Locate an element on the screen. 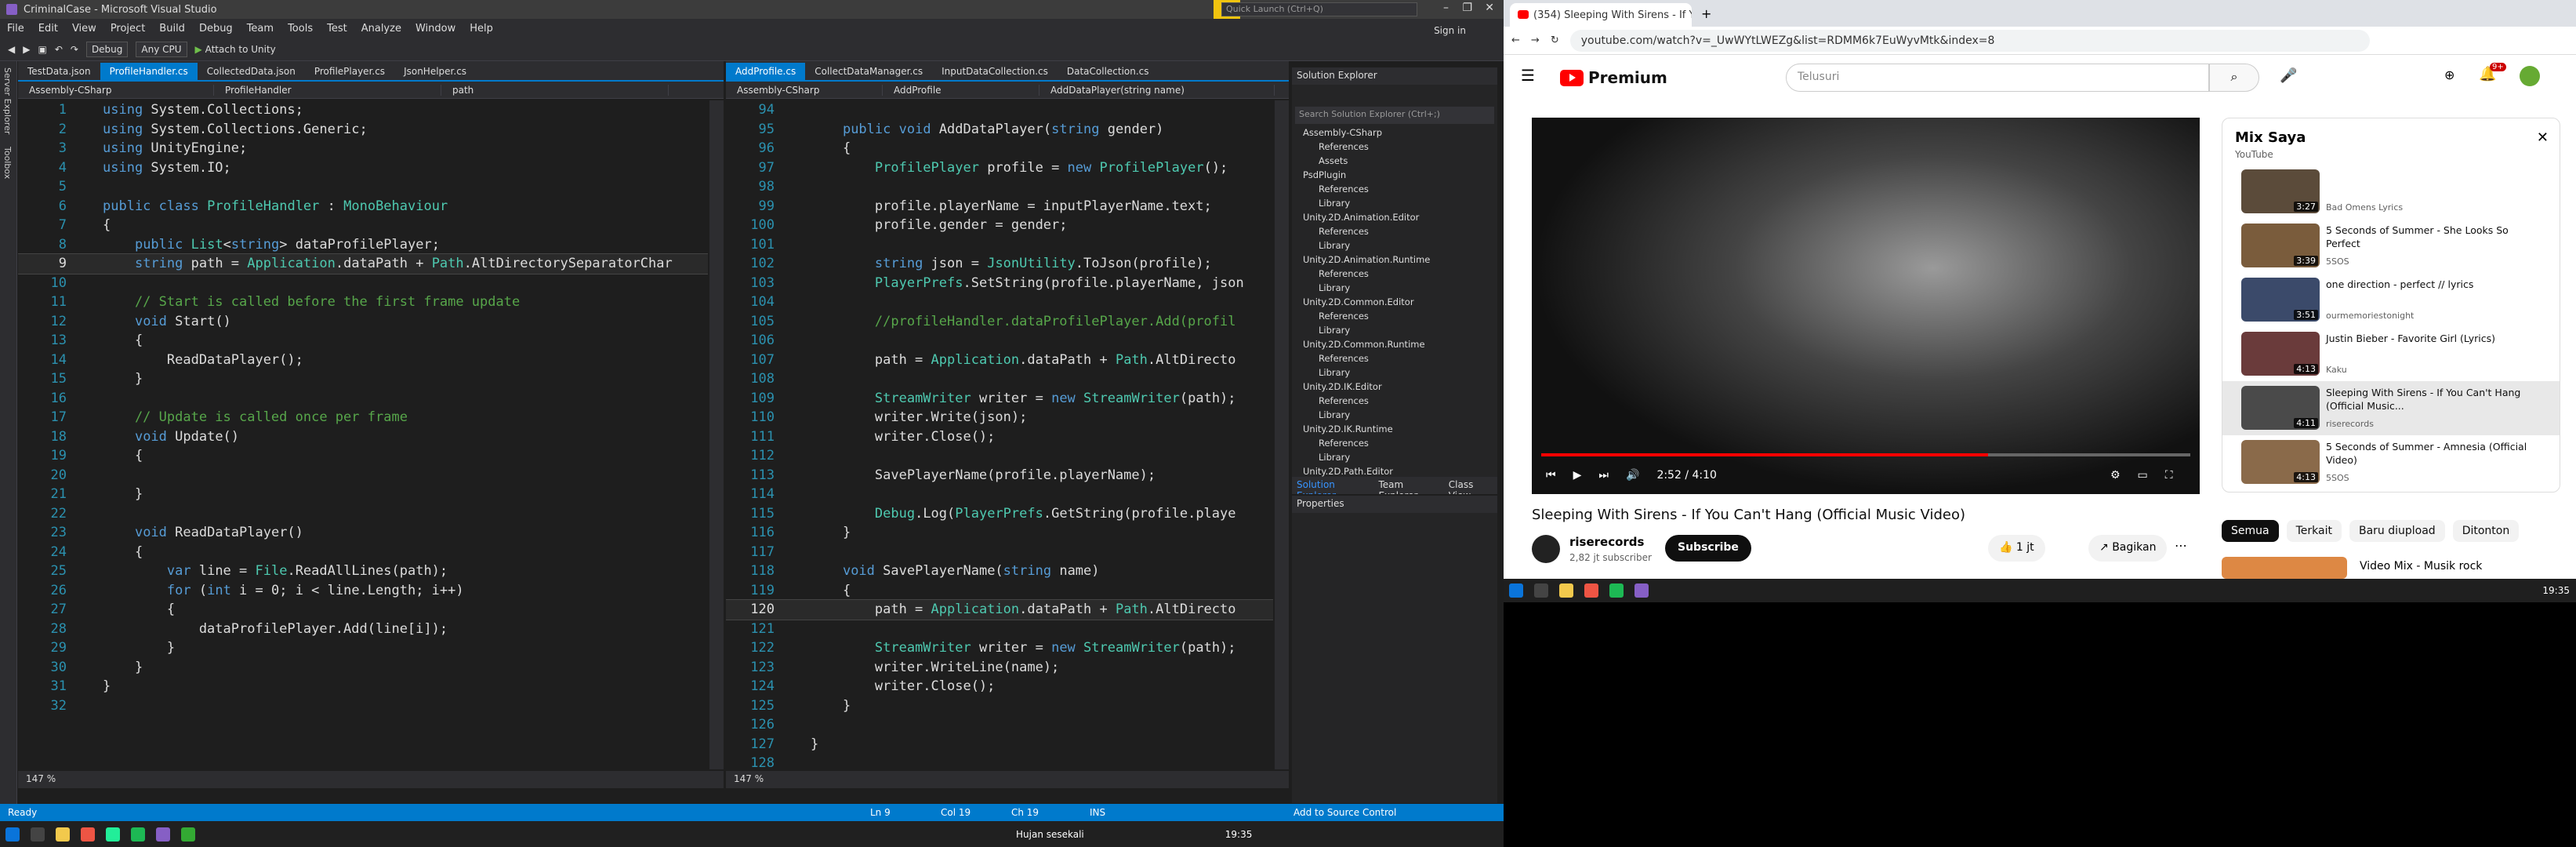 This screenshot has height=847, width=2576. volume-icon: 🔊 is located at coordinates (1633, 475).